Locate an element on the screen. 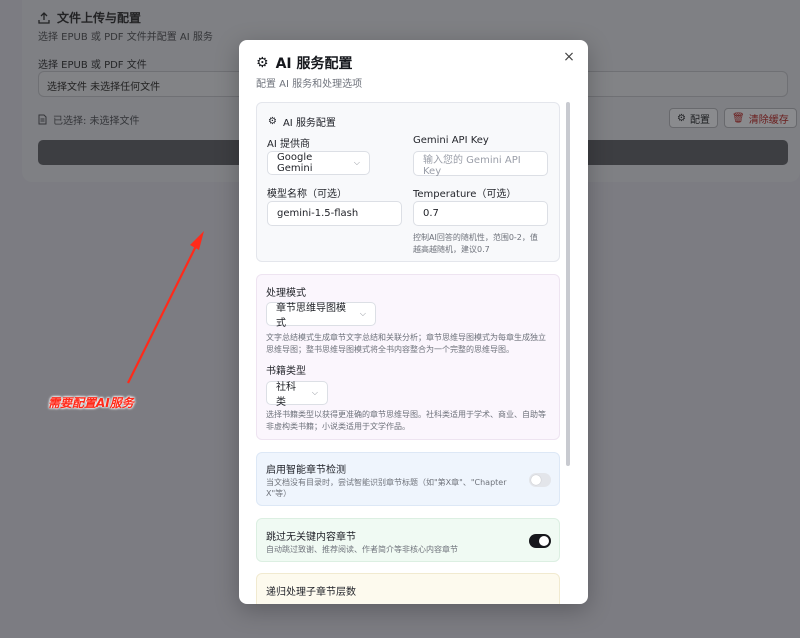  mode-help-line: 文字总结模式生成章节文字总结和关联分析；章节思维导图模式为每章生成独立 is located at coordinates (406, 337).